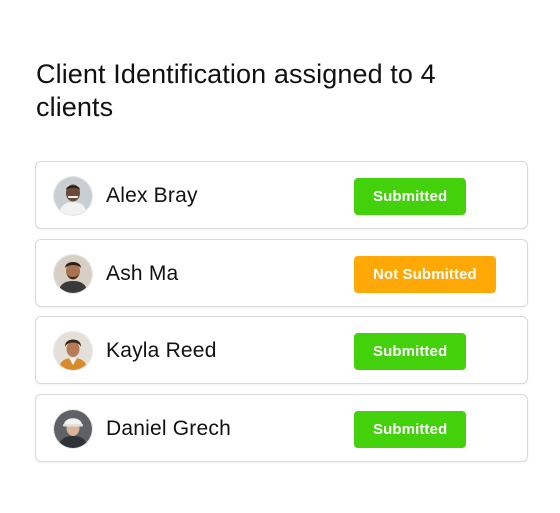  What do you see at coordinates (161, 350) in the screenshot?
I see `client-name: Kayla Reed` at bounding box center [161, 350].